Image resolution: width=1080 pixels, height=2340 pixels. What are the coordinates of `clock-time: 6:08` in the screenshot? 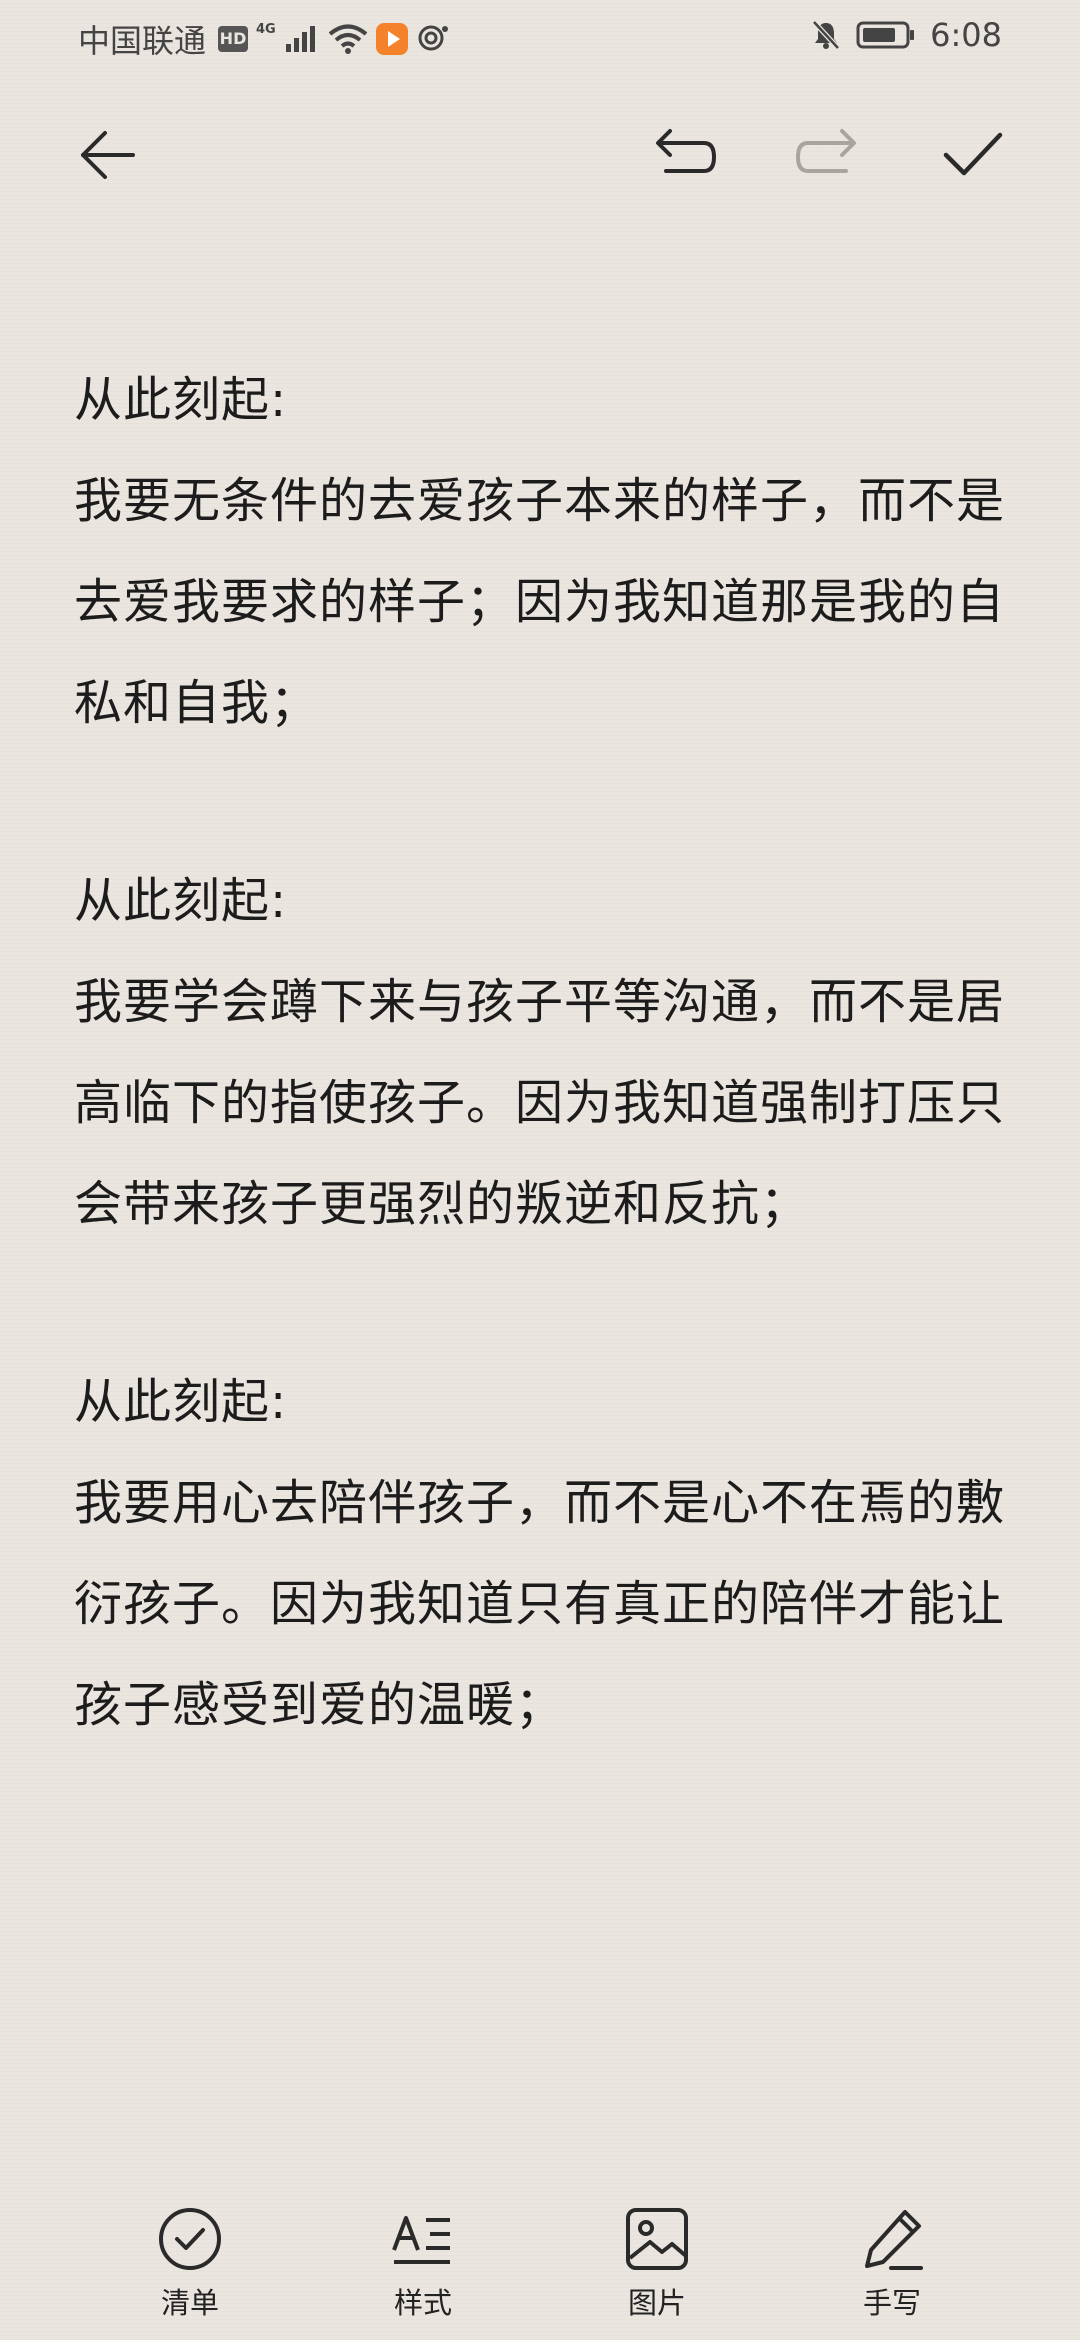 It's located at (966, 35).